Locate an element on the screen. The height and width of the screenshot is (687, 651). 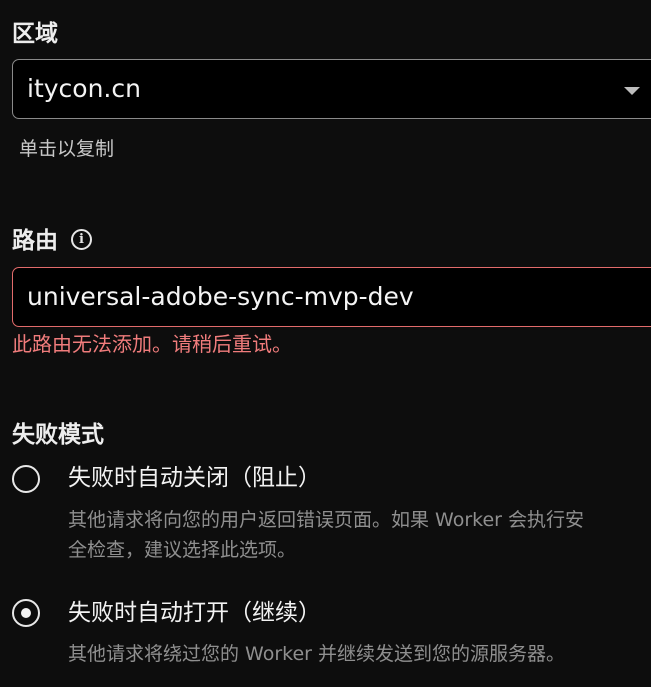
route-input: universal-adobe-sync-mvp-dev is located at coordinates (331, 297).